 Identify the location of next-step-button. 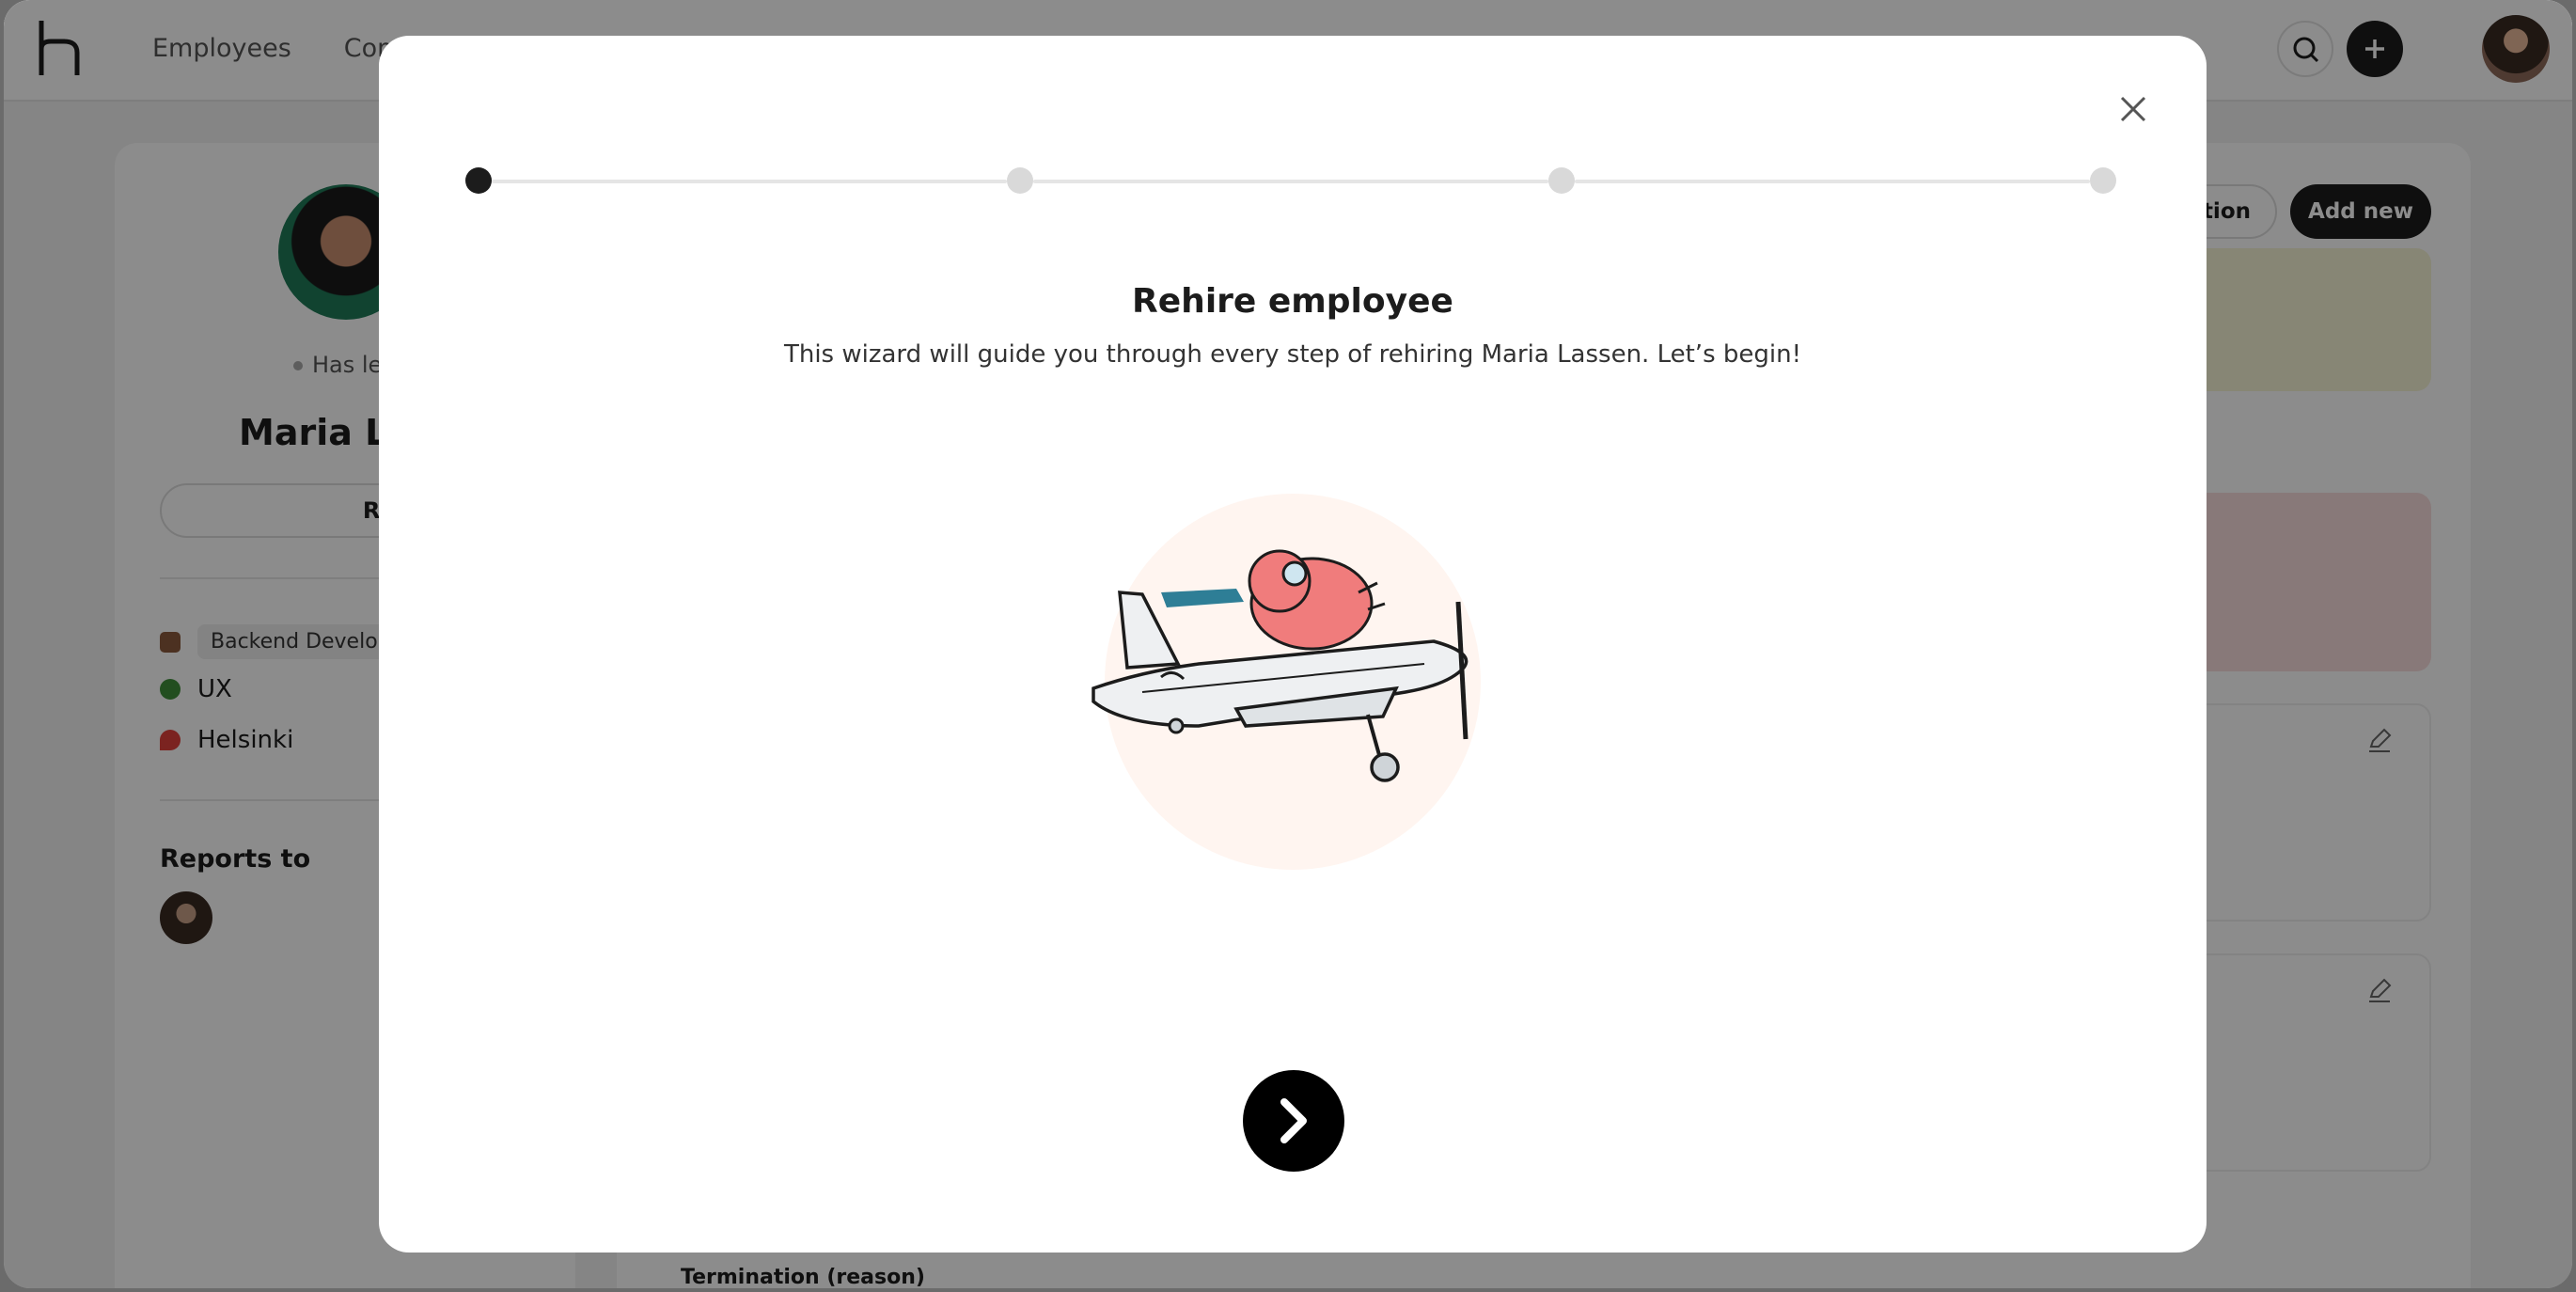
(1294, 1121).